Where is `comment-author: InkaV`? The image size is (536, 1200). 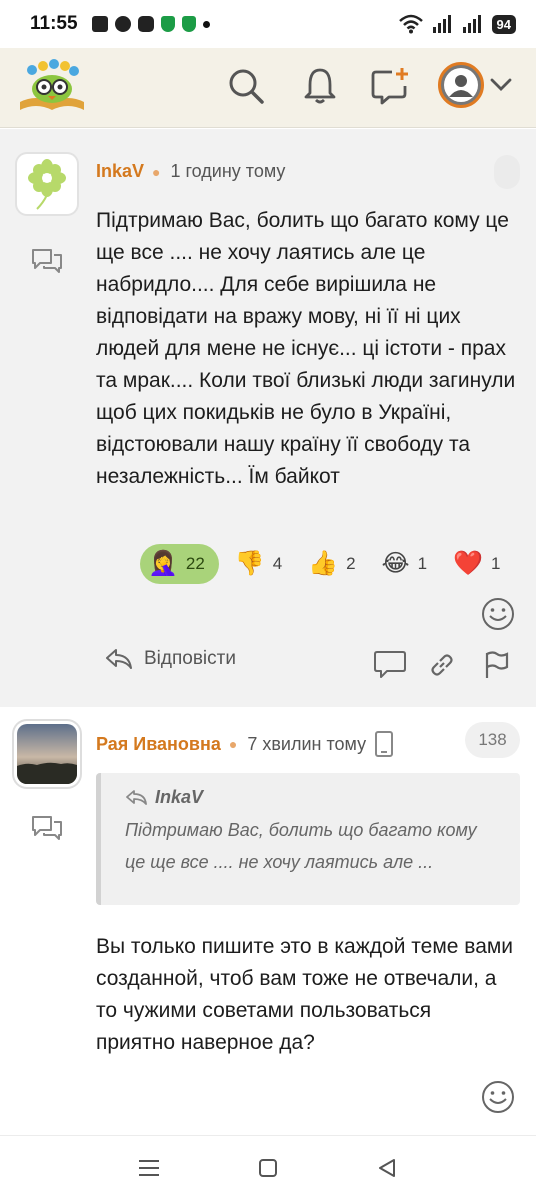
comment-author: InkaV is located at coordinates (120, 171).